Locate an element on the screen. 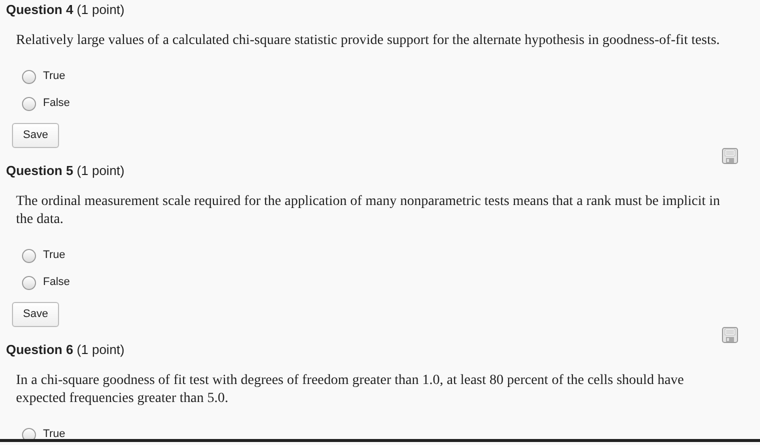  question-heading: Question 4 (1 point) is located at coordinates (65, 9).